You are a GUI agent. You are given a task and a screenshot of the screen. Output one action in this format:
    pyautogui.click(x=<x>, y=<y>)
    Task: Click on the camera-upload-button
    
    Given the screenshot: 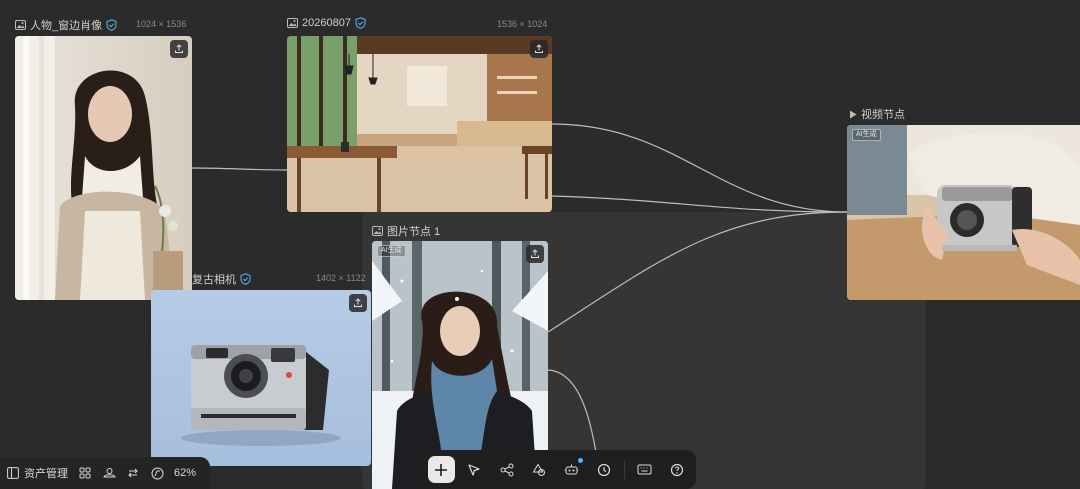 What is the action you would take?
    pyautogui.click(x=358, y=303)
    